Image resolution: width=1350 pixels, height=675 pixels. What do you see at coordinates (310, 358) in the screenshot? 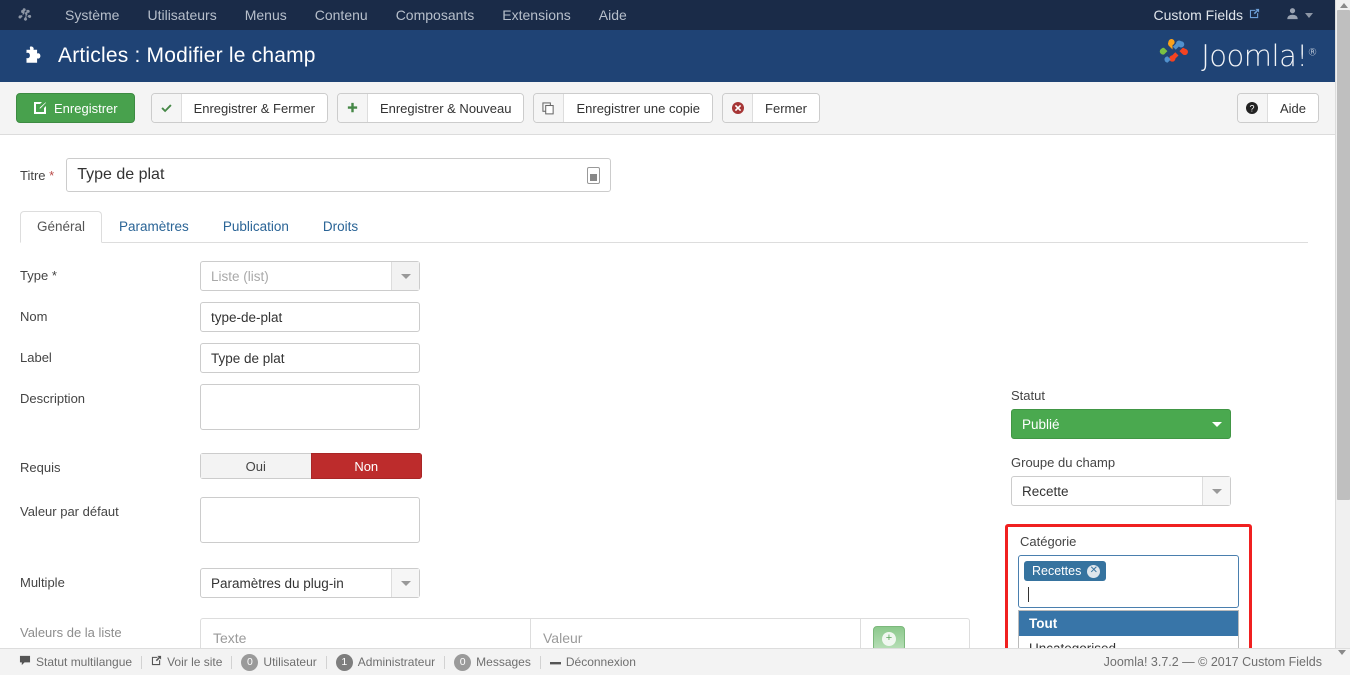
I see `label-input` at bounding box center [310, 358].